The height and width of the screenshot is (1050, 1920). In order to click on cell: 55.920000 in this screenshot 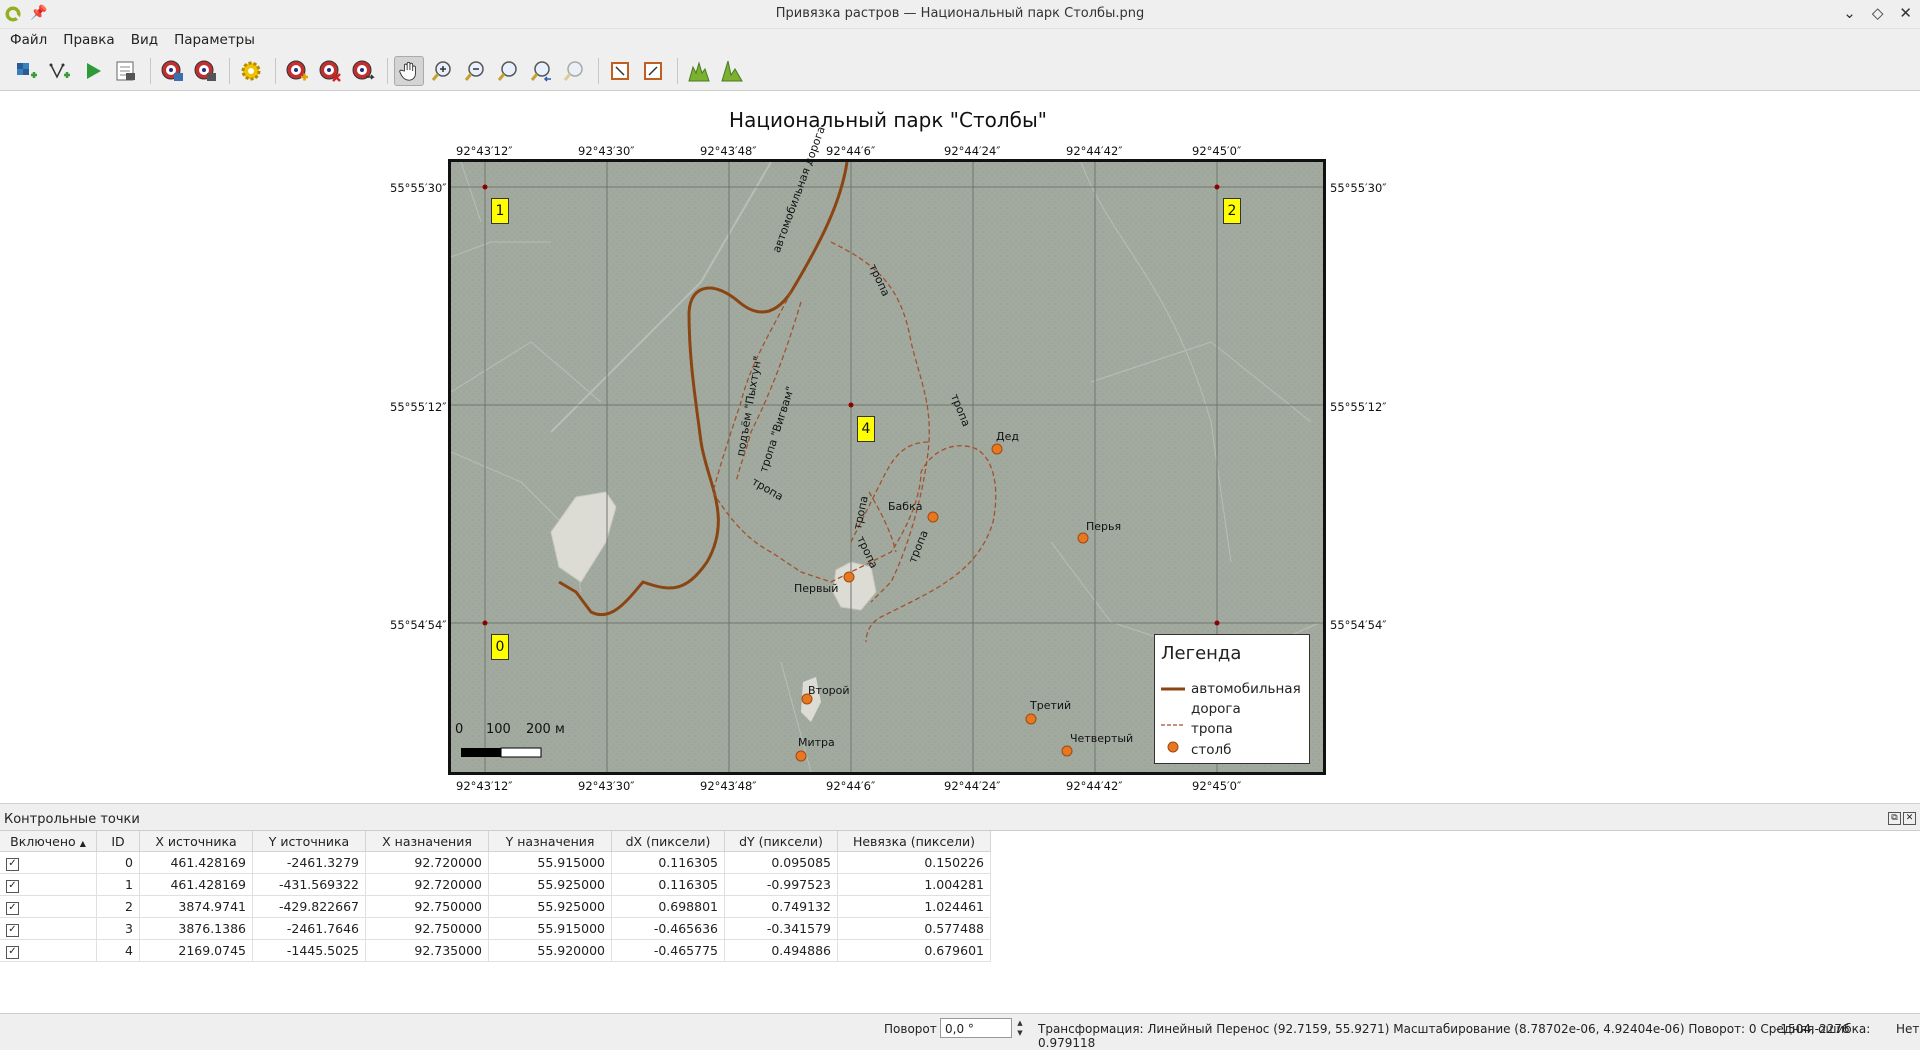, I will do `click(550, 950)`.